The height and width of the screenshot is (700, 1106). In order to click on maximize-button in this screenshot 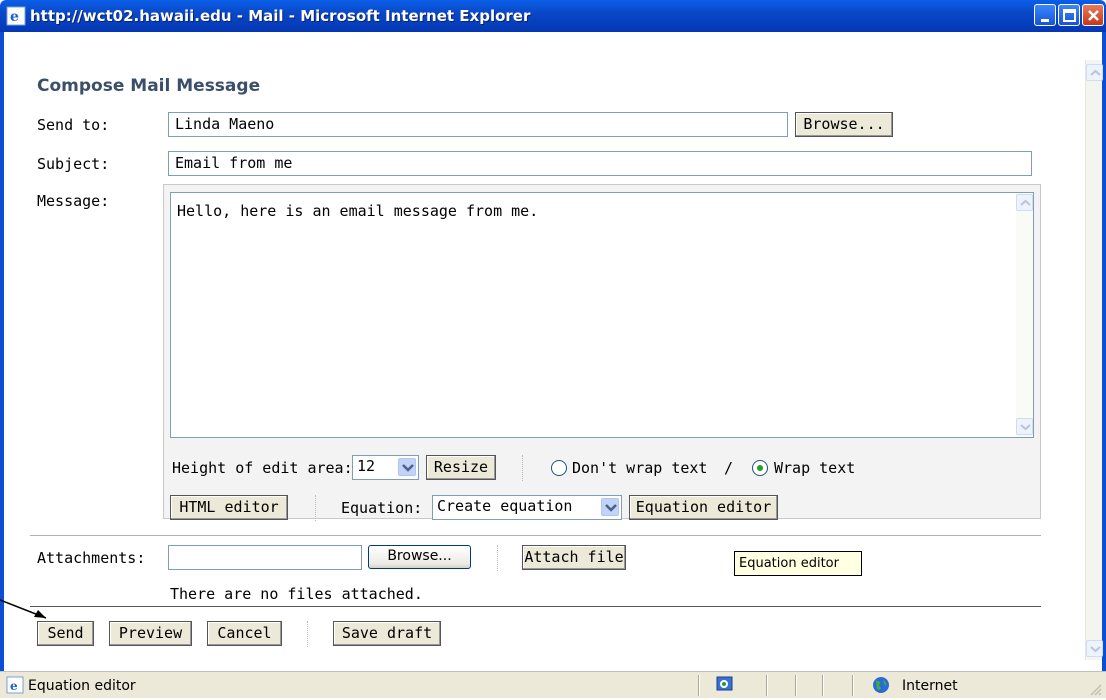, I will do `click(1069, 15)`.